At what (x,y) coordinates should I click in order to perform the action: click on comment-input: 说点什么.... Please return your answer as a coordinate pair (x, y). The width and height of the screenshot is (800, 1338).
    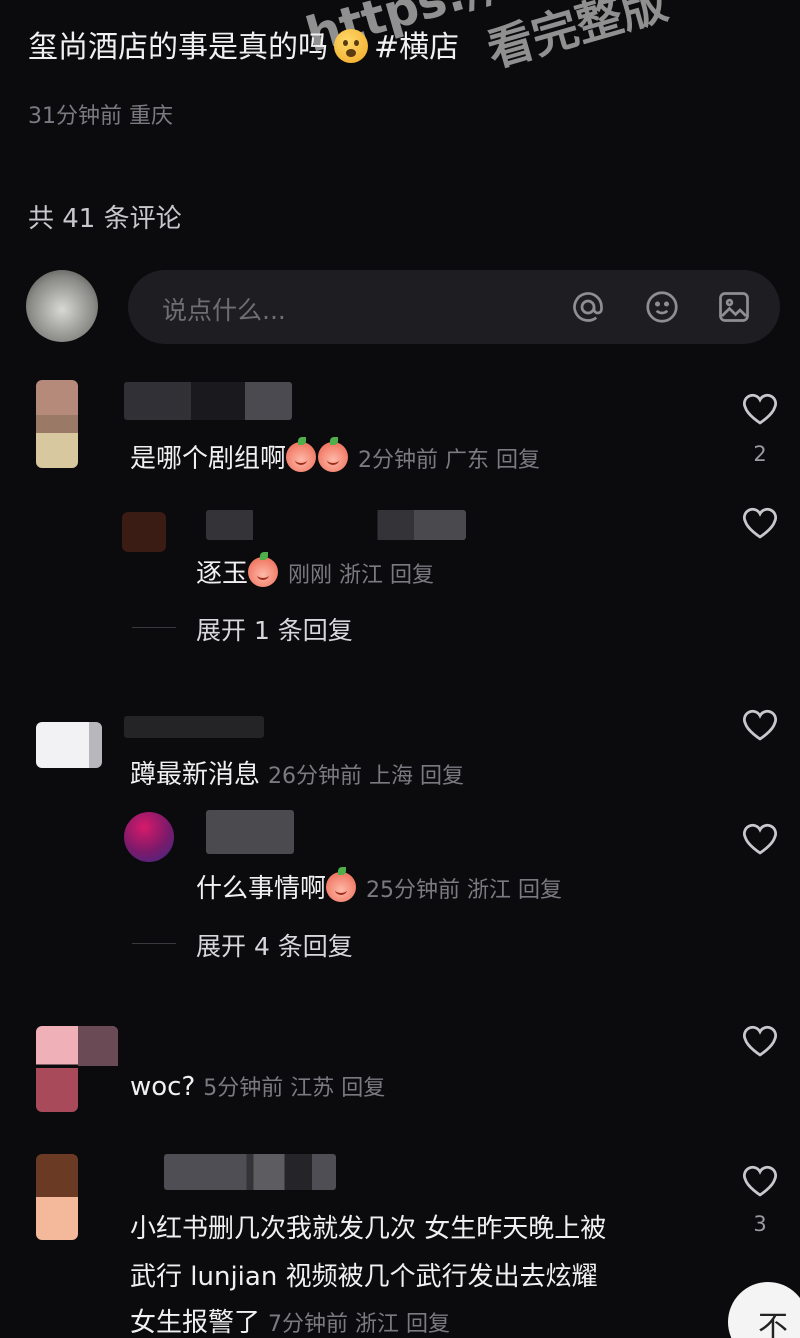
    Looking at the image, I should click on (454, 307).